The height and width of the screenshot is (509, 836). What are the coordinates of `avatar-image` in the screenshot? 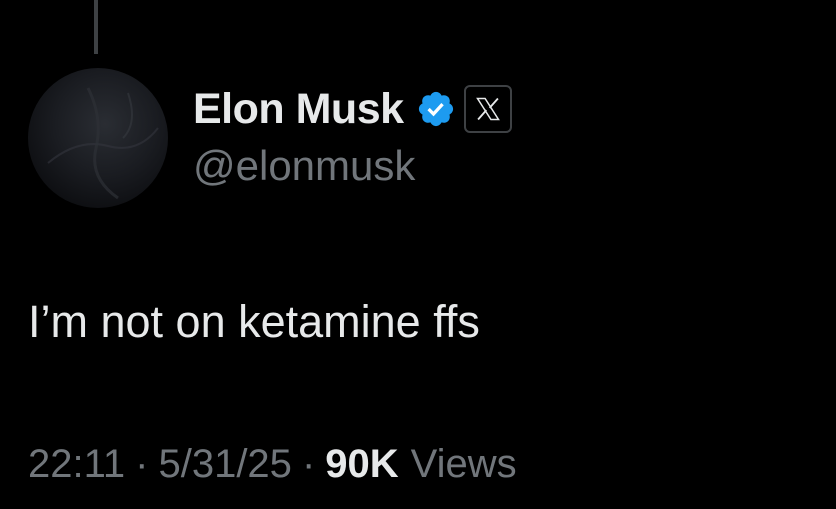 It's located at (103, 143).